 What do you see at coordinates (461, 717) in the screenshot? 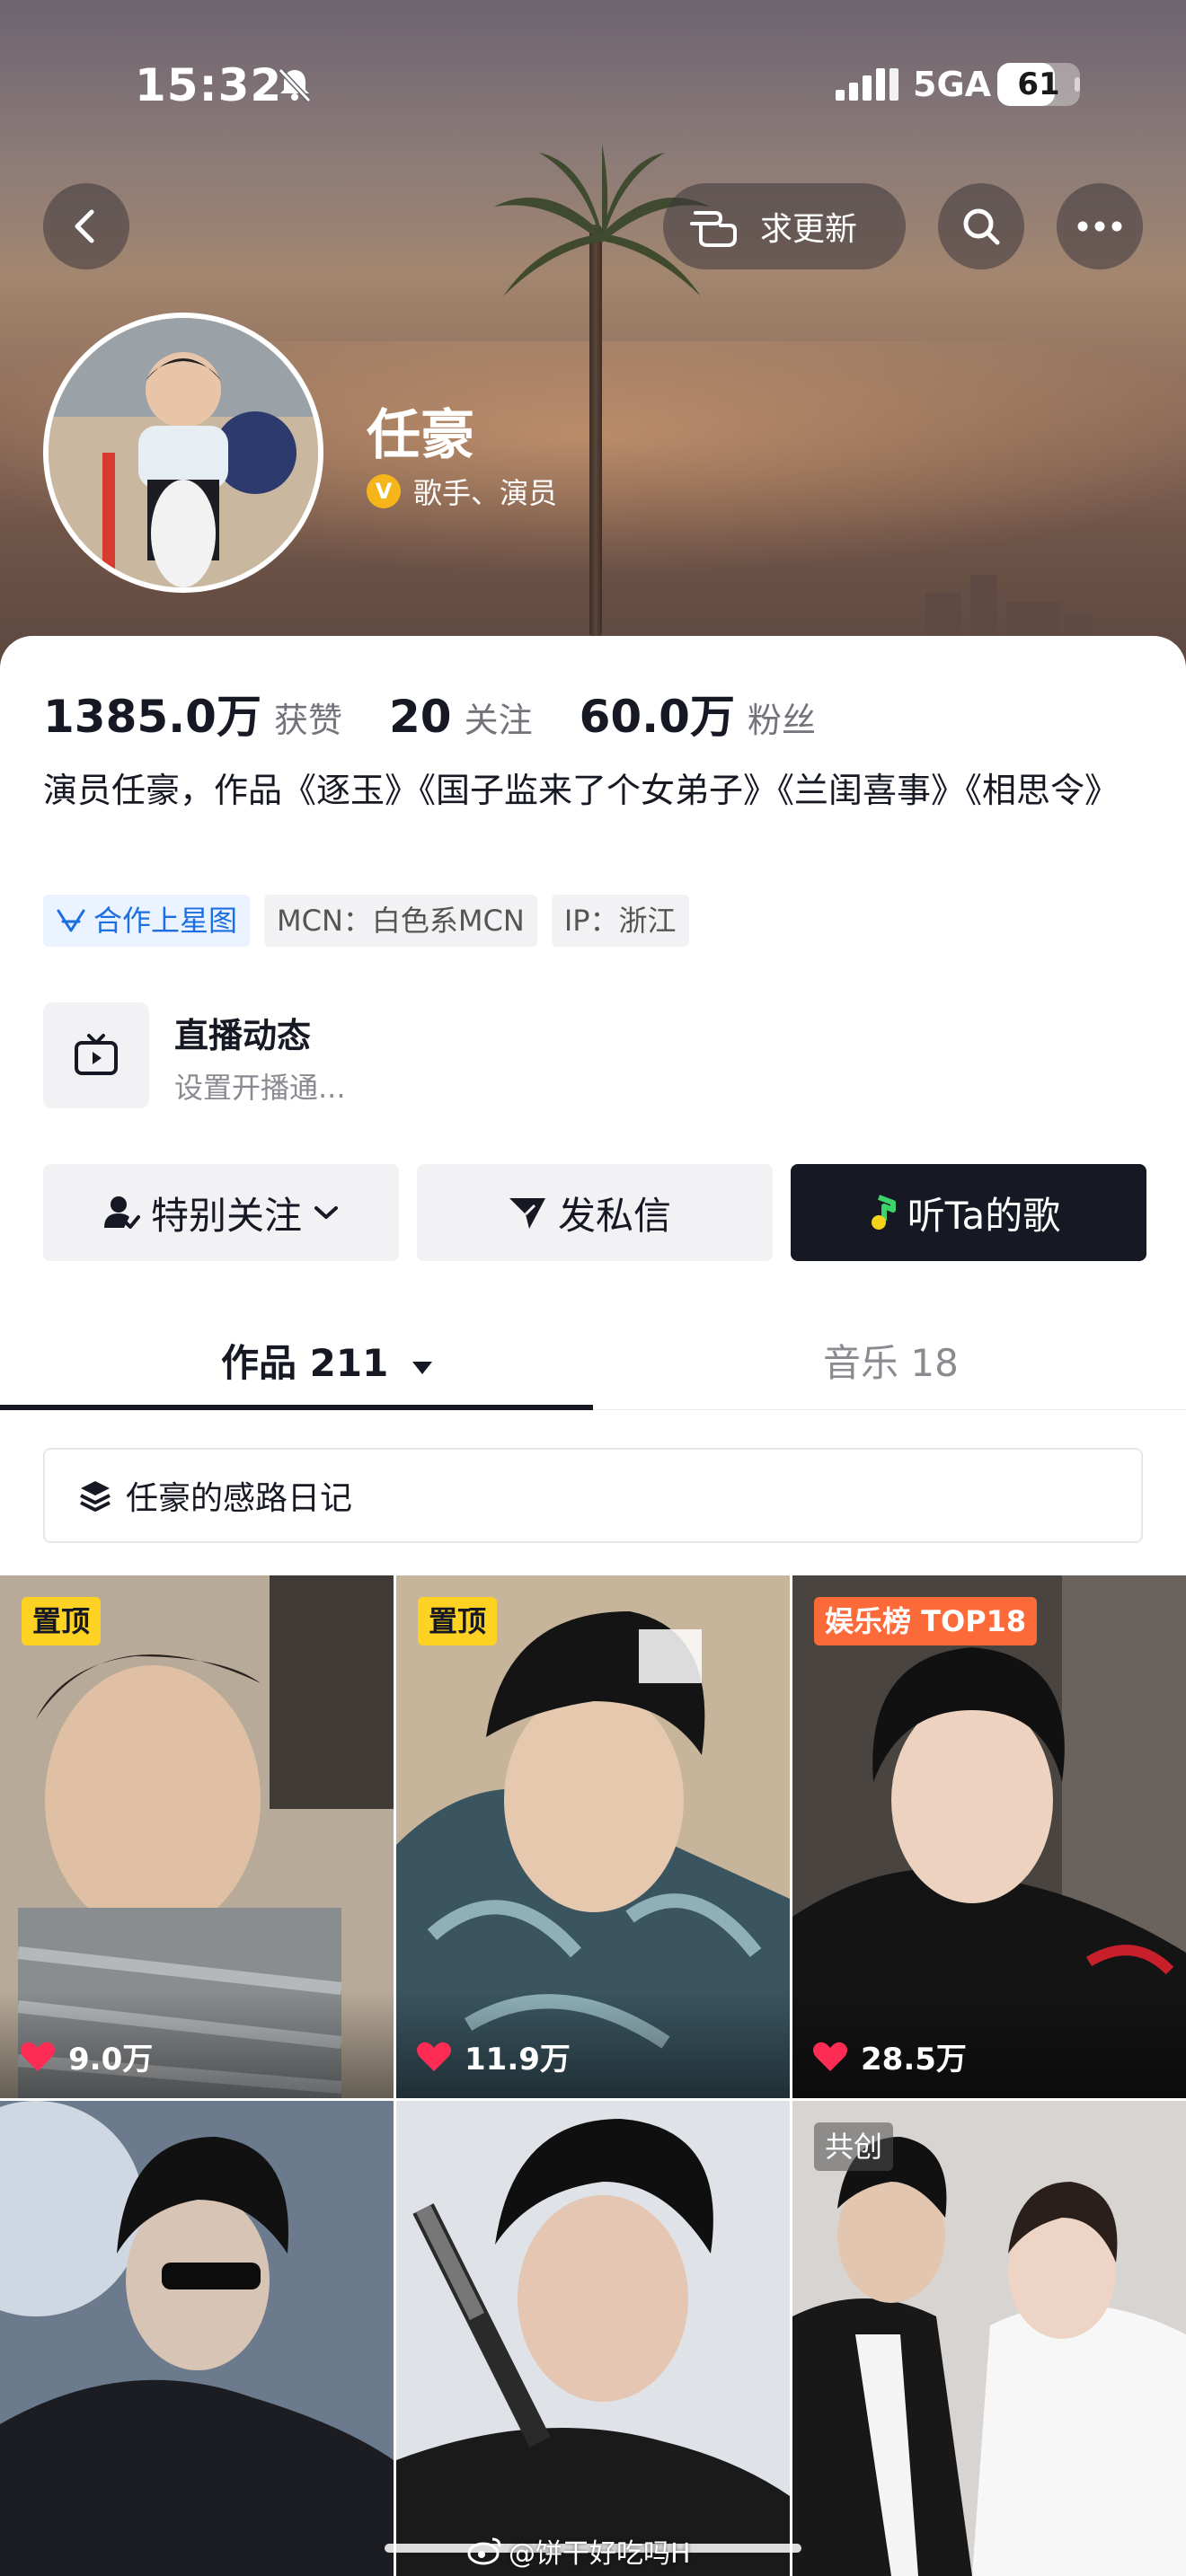
I see `following-stat: 20 关注` at bounding box center [461, 717].